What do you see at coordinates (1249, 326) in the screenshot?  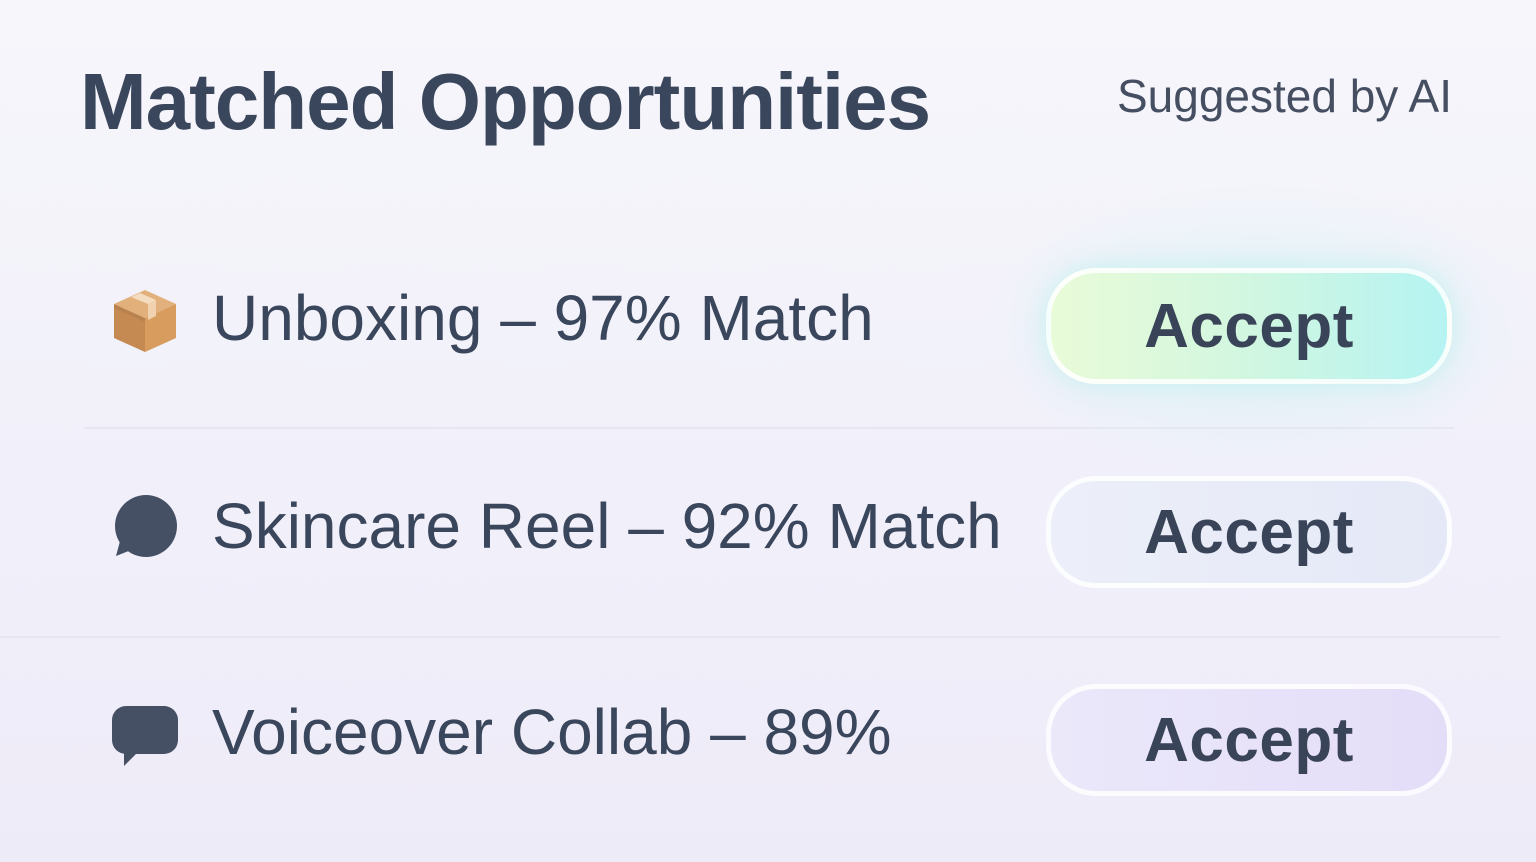 I see `accept-button-unboxing: Accept` at bounding box center [1249, 326].